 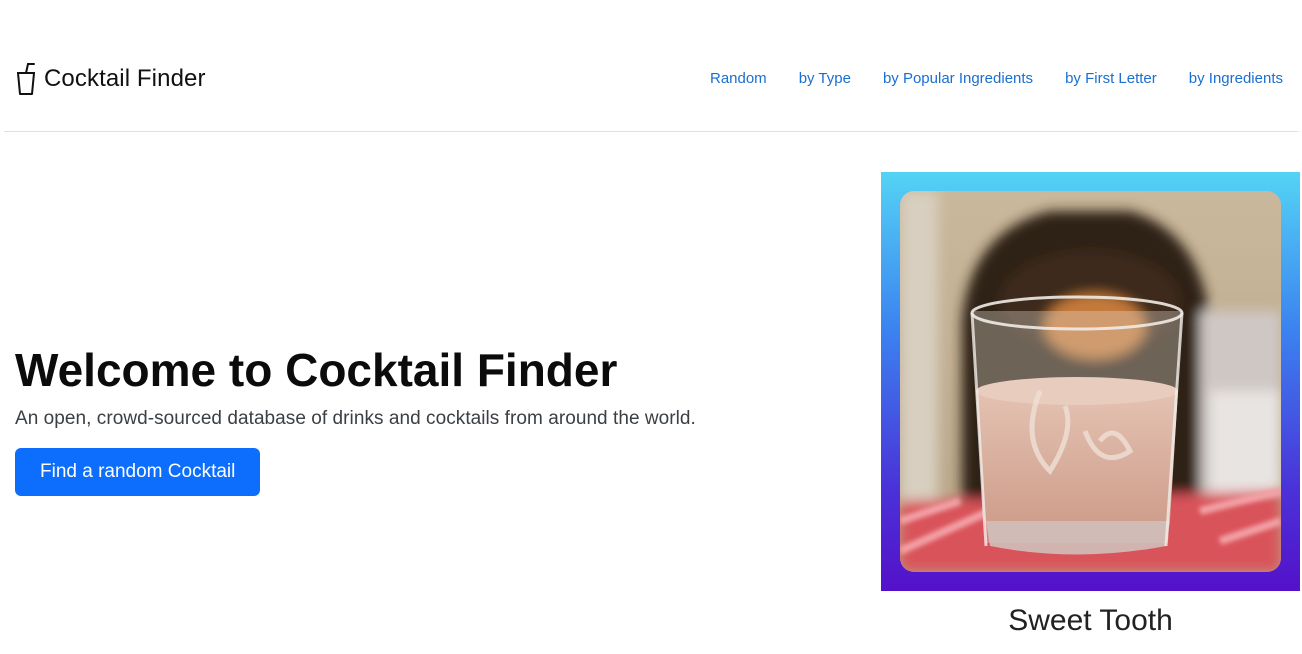 I want to click on nav-link-by-ingredients: by Ingredients, so click(x=1236, y=78).